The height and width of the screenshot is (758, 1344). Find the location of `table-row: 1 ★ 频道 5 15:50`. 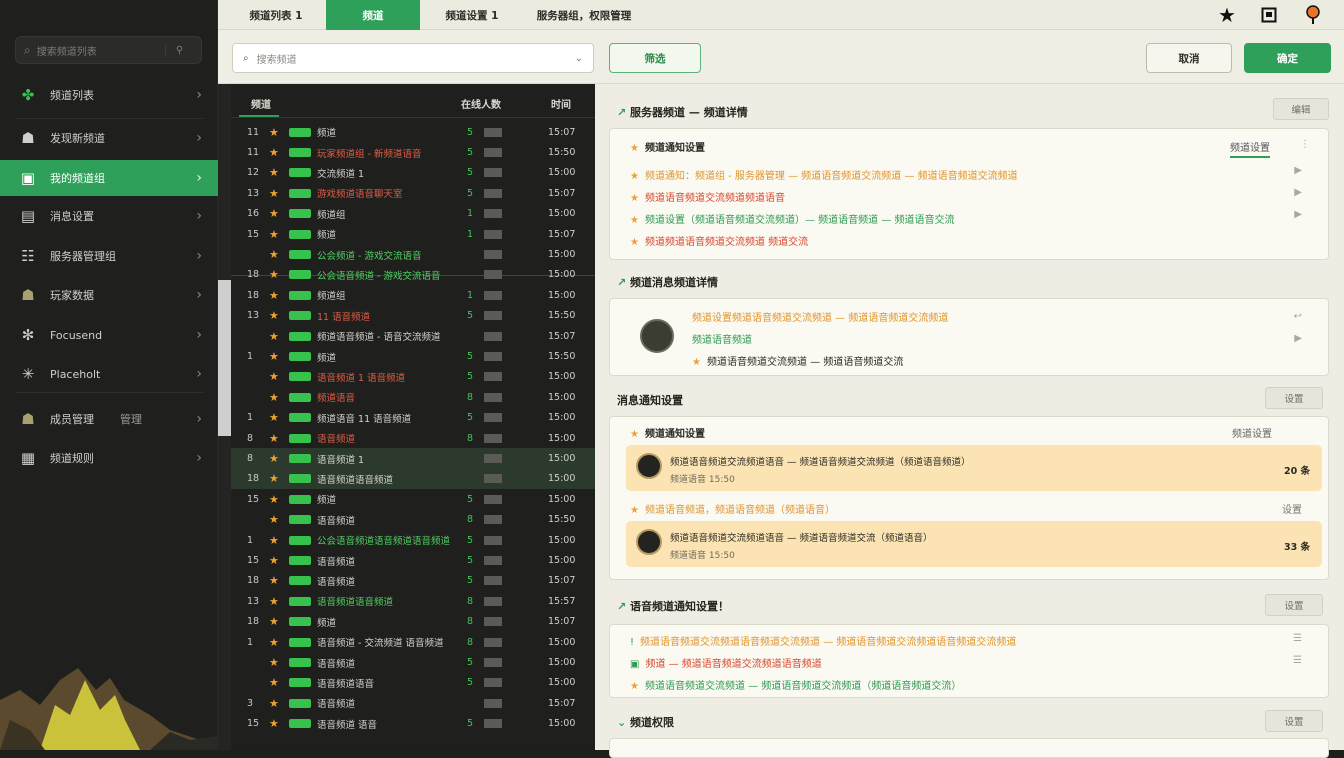

table-row: 1 ★ 频道 5 15:50 is located at coordinates (413, 356).